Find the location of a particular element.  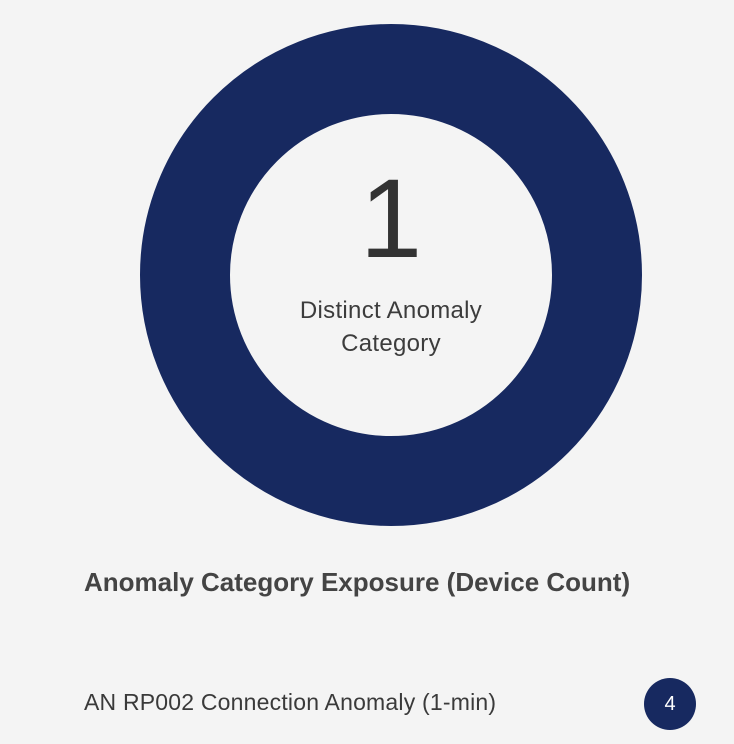

category-label: AN RP002 Connection Anomaly (1-min) is located at coordinates (290, 702).